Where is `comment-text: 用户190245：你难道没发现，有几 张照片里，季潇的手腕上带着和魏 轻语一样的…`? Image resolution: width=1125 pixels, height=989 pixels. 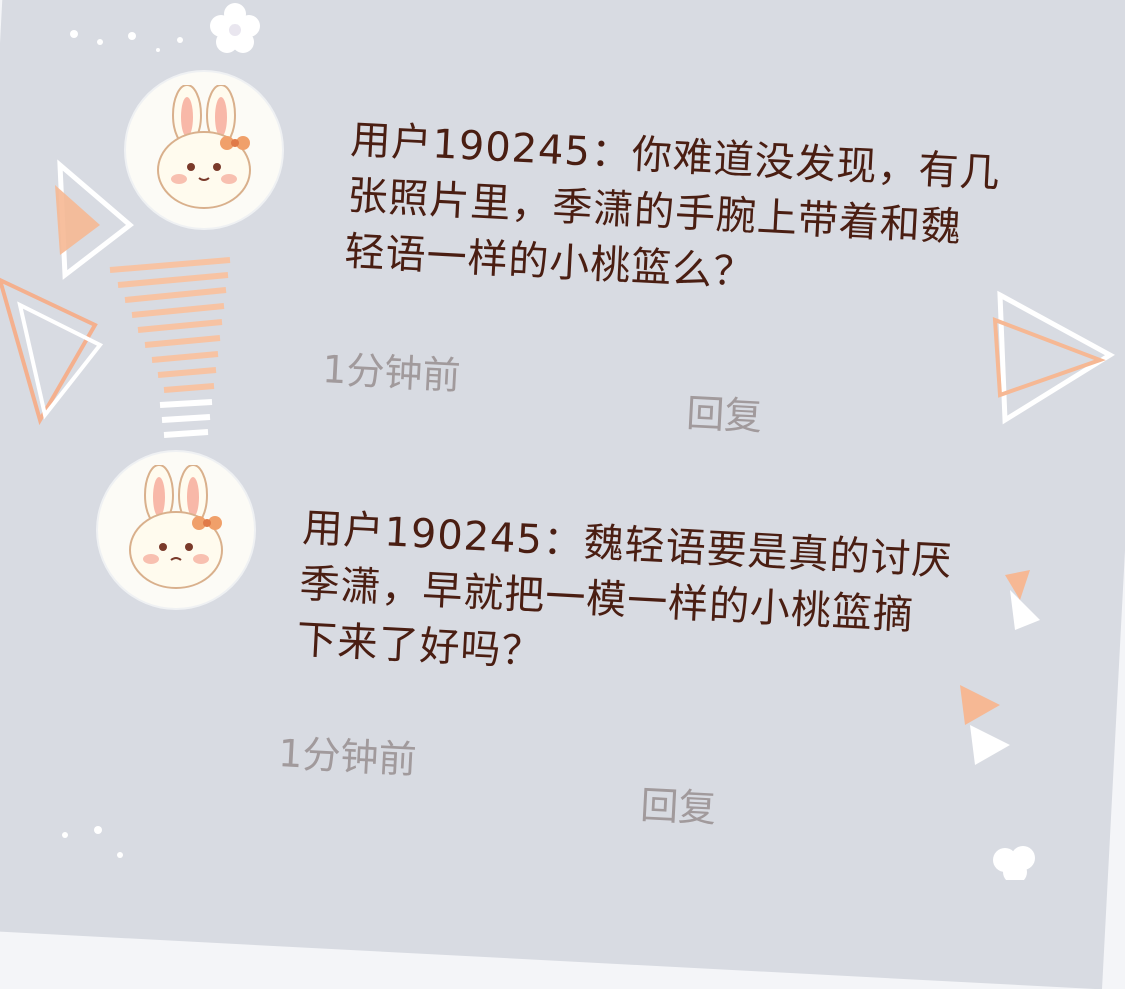 comment-text: 用户190245：你难道没发现，有几 张照片里，季潇的手腕上带着和魏 轻语一样的… is located at coordinates (672, 213).